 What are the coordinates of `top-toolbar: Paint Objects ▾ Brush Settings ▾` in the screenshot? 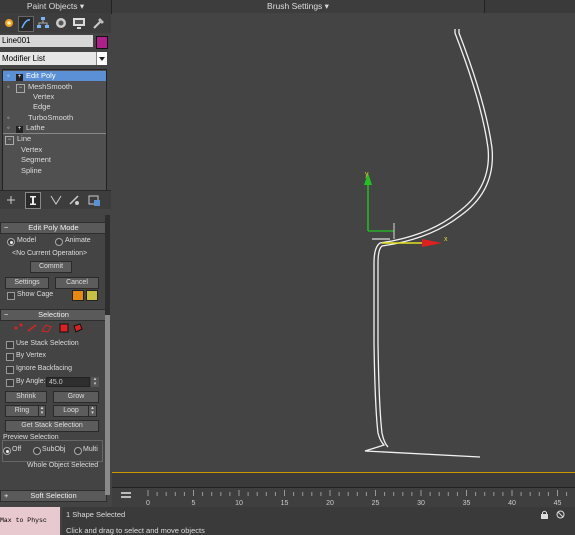 It's located at (287, 7).